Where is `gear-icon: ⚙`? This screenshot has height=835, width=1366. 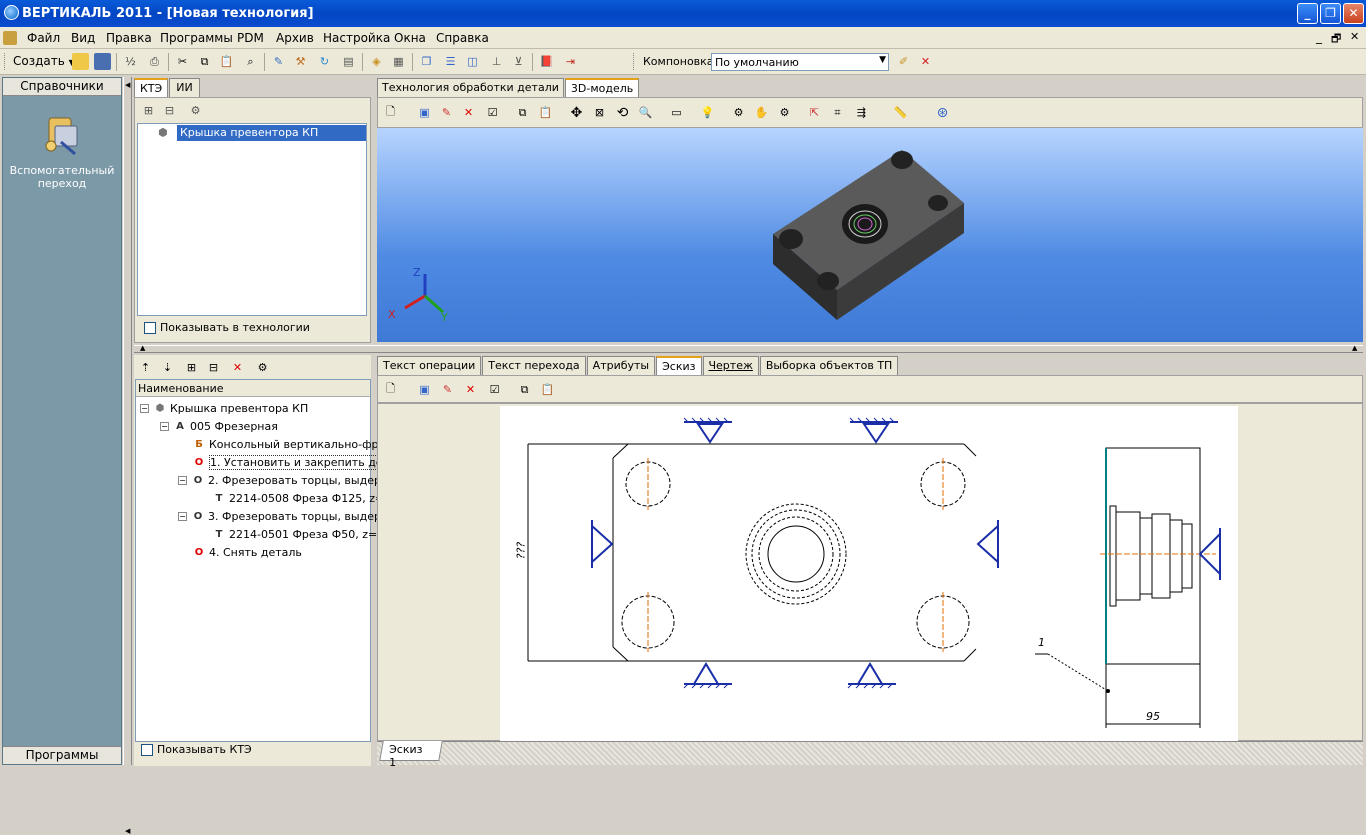 gear-icon: ⚙ is located at coordinates (738, 112).